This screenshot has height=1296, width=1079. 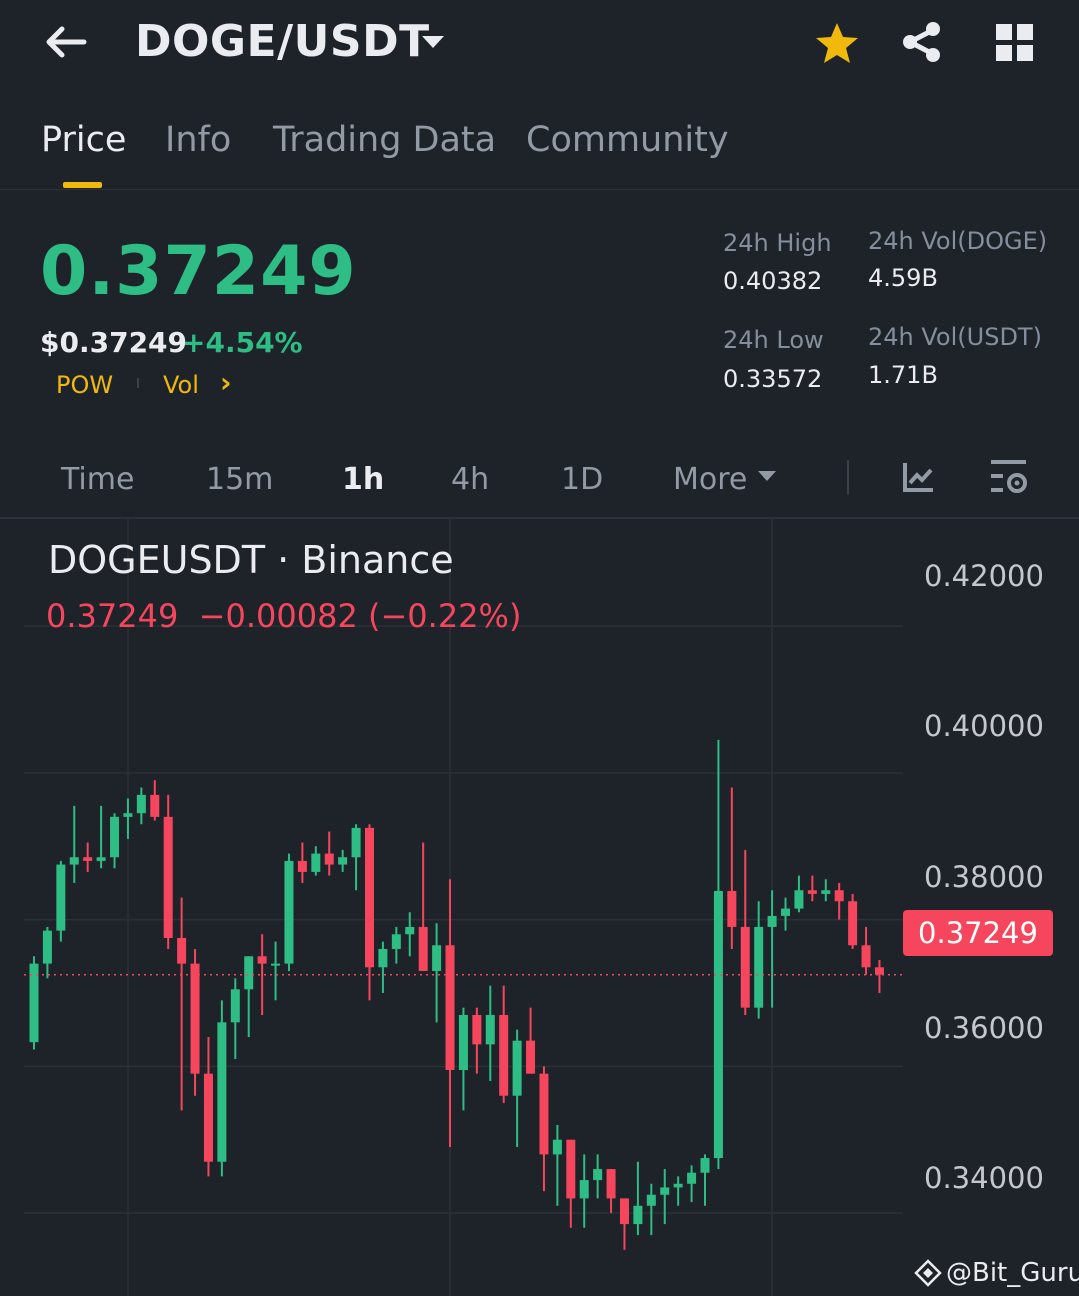 I want to click on chart-ohlc-readout: 0.37249 −0.00082 (−0.22%), so click(x=284, y=616).